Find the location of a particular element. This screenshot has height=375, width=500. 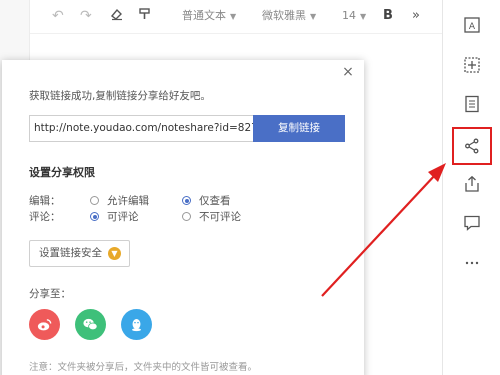

right-side-panel: A is located at coordinates (471, 187).